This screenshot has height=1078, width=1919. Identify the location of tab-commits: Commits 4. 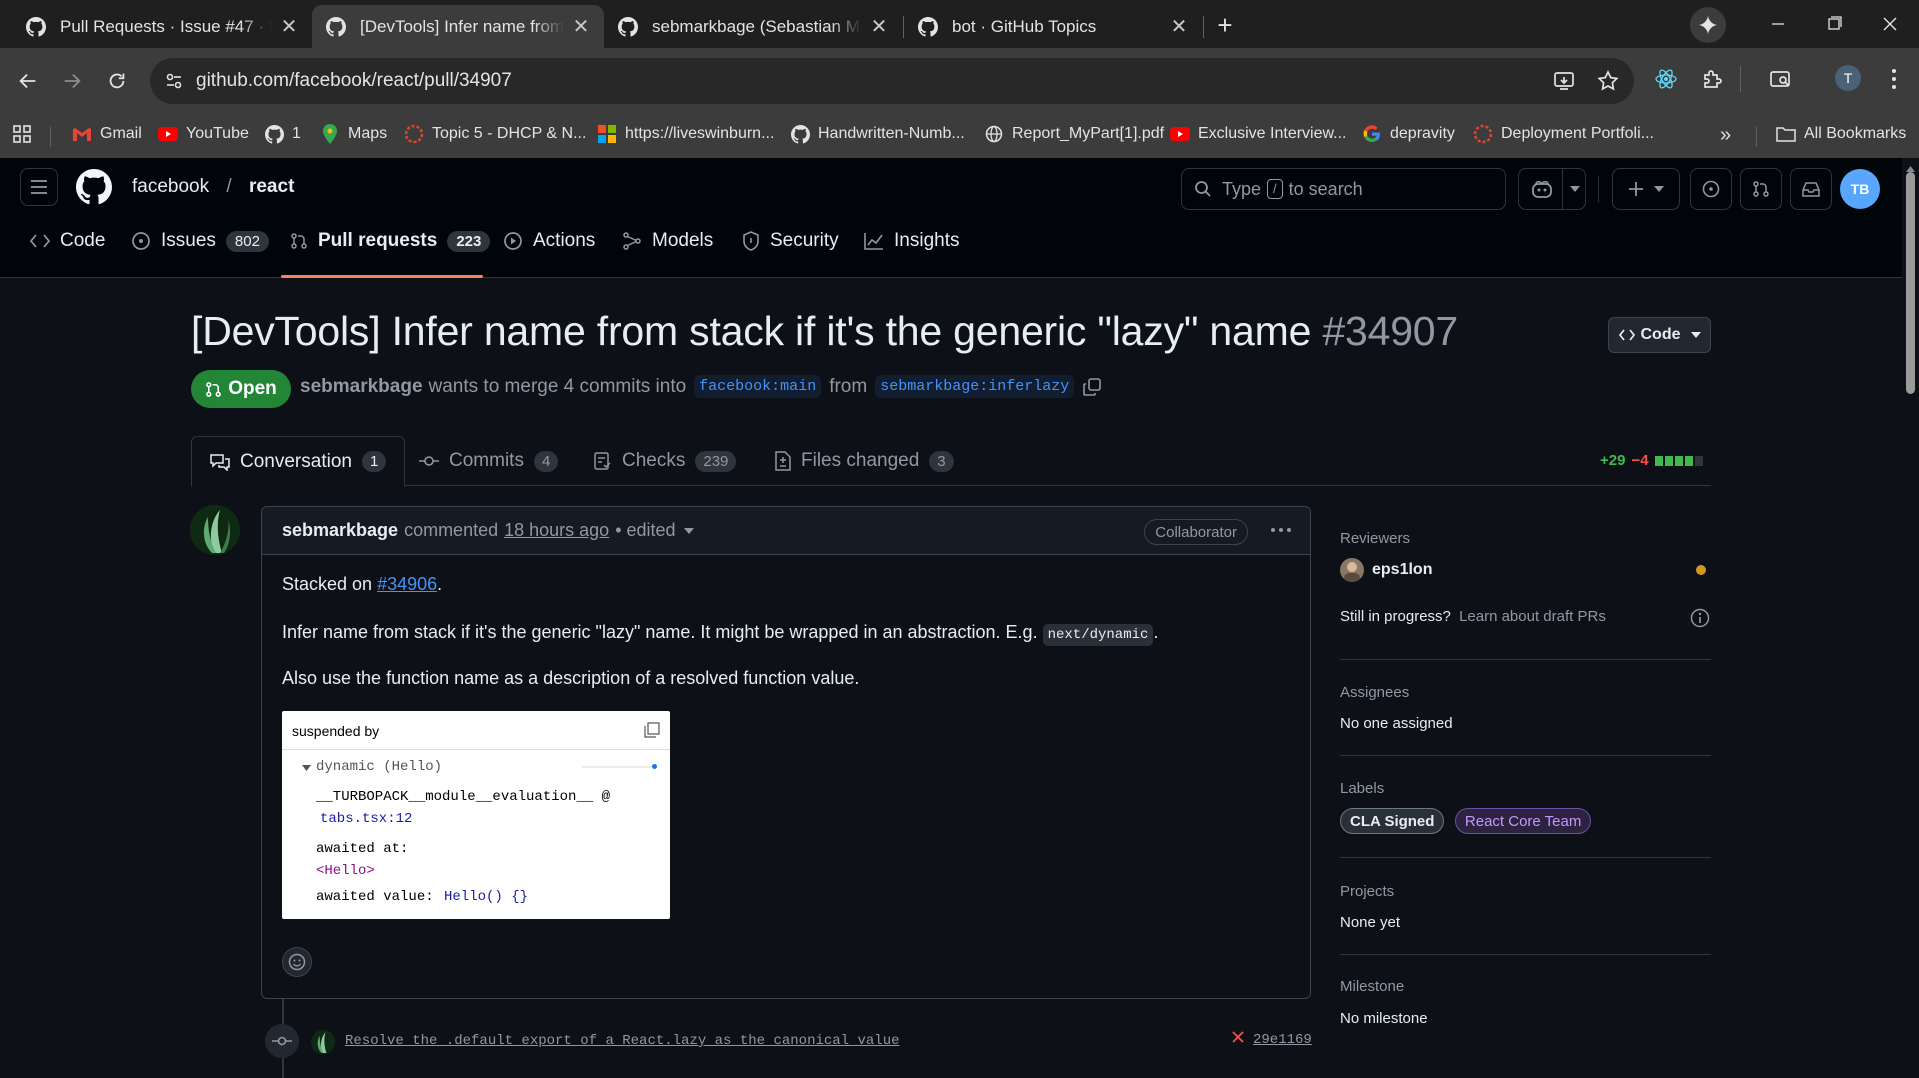
(489, 461).